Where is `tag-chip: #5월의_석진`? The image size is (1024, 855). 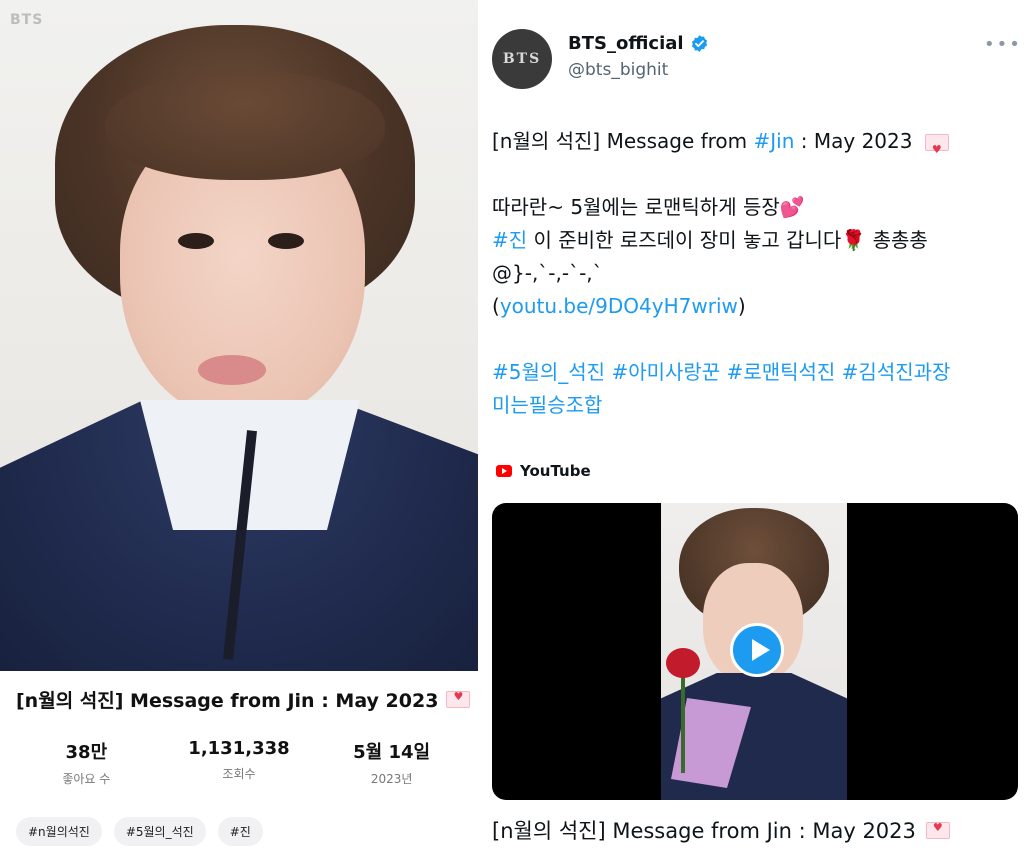 tag-chip: #5월의_석진 is located at coordinates (159, 831).